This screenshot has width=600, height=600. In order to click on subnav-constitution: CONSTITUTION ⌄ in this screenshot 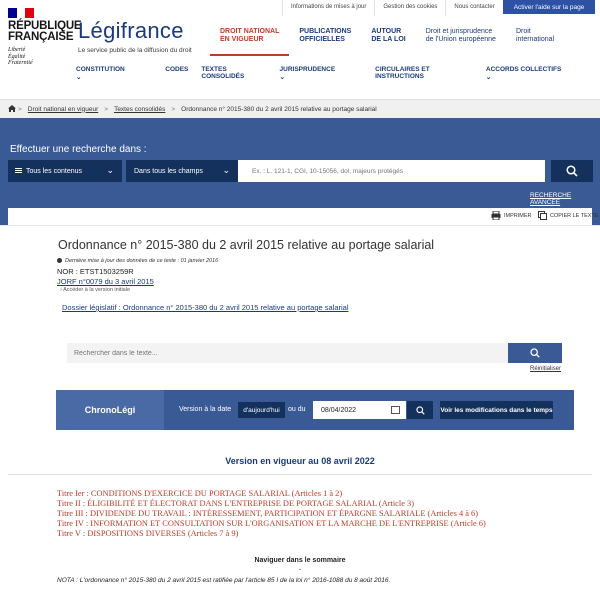, I will do `click(114, 73)`.